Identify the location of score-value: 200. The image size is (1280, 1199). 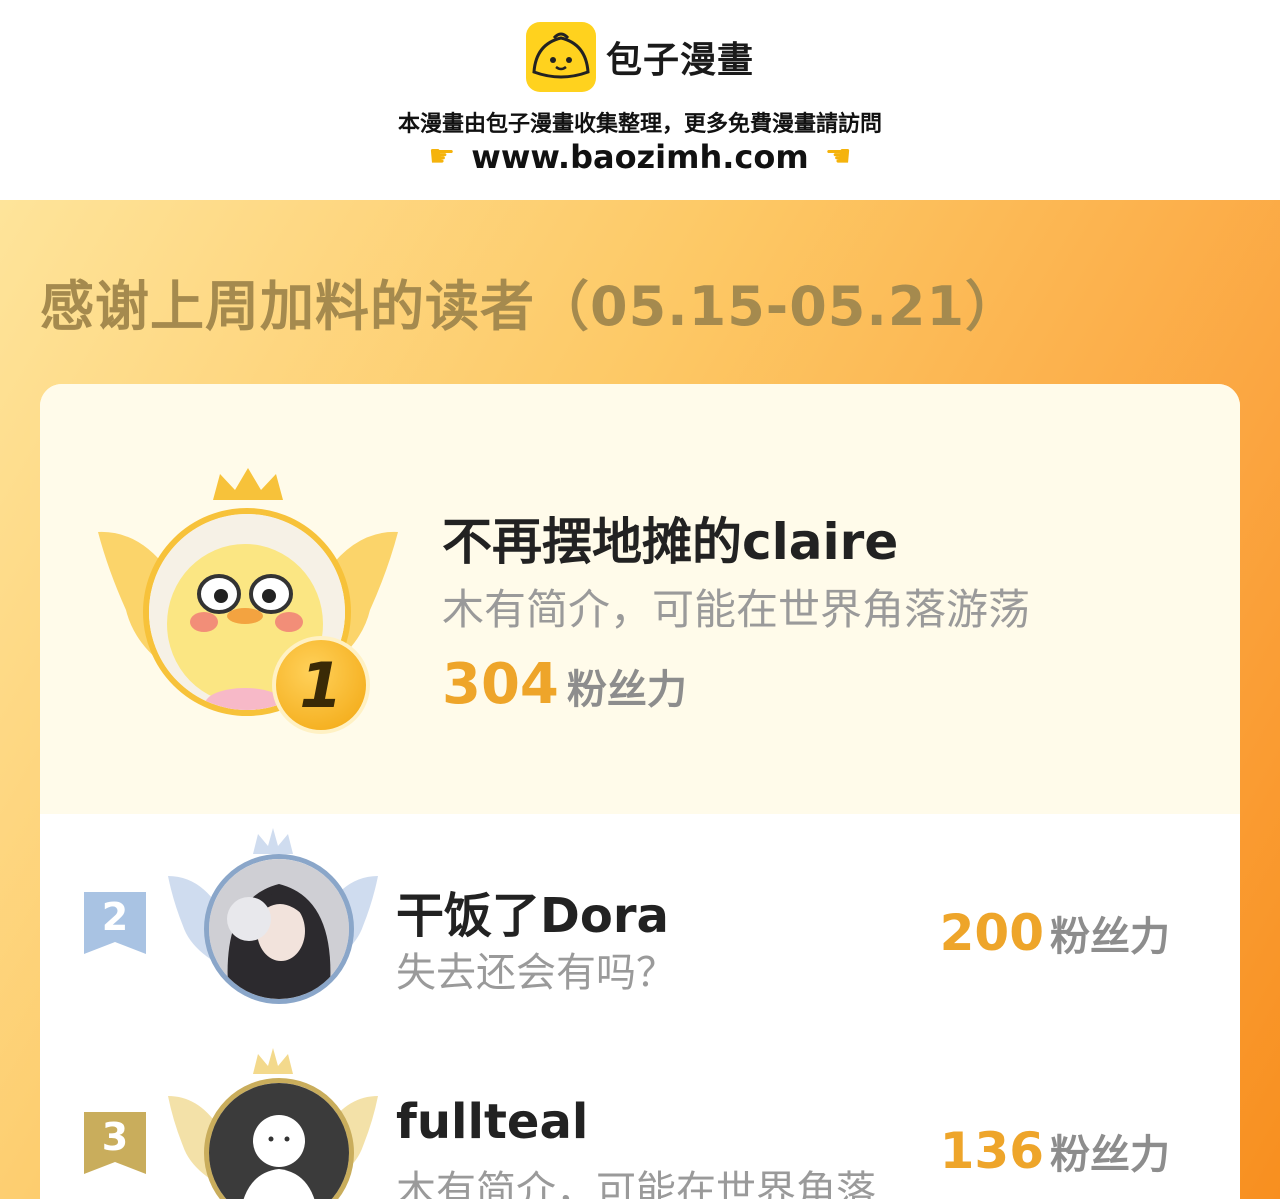
(991, 933).